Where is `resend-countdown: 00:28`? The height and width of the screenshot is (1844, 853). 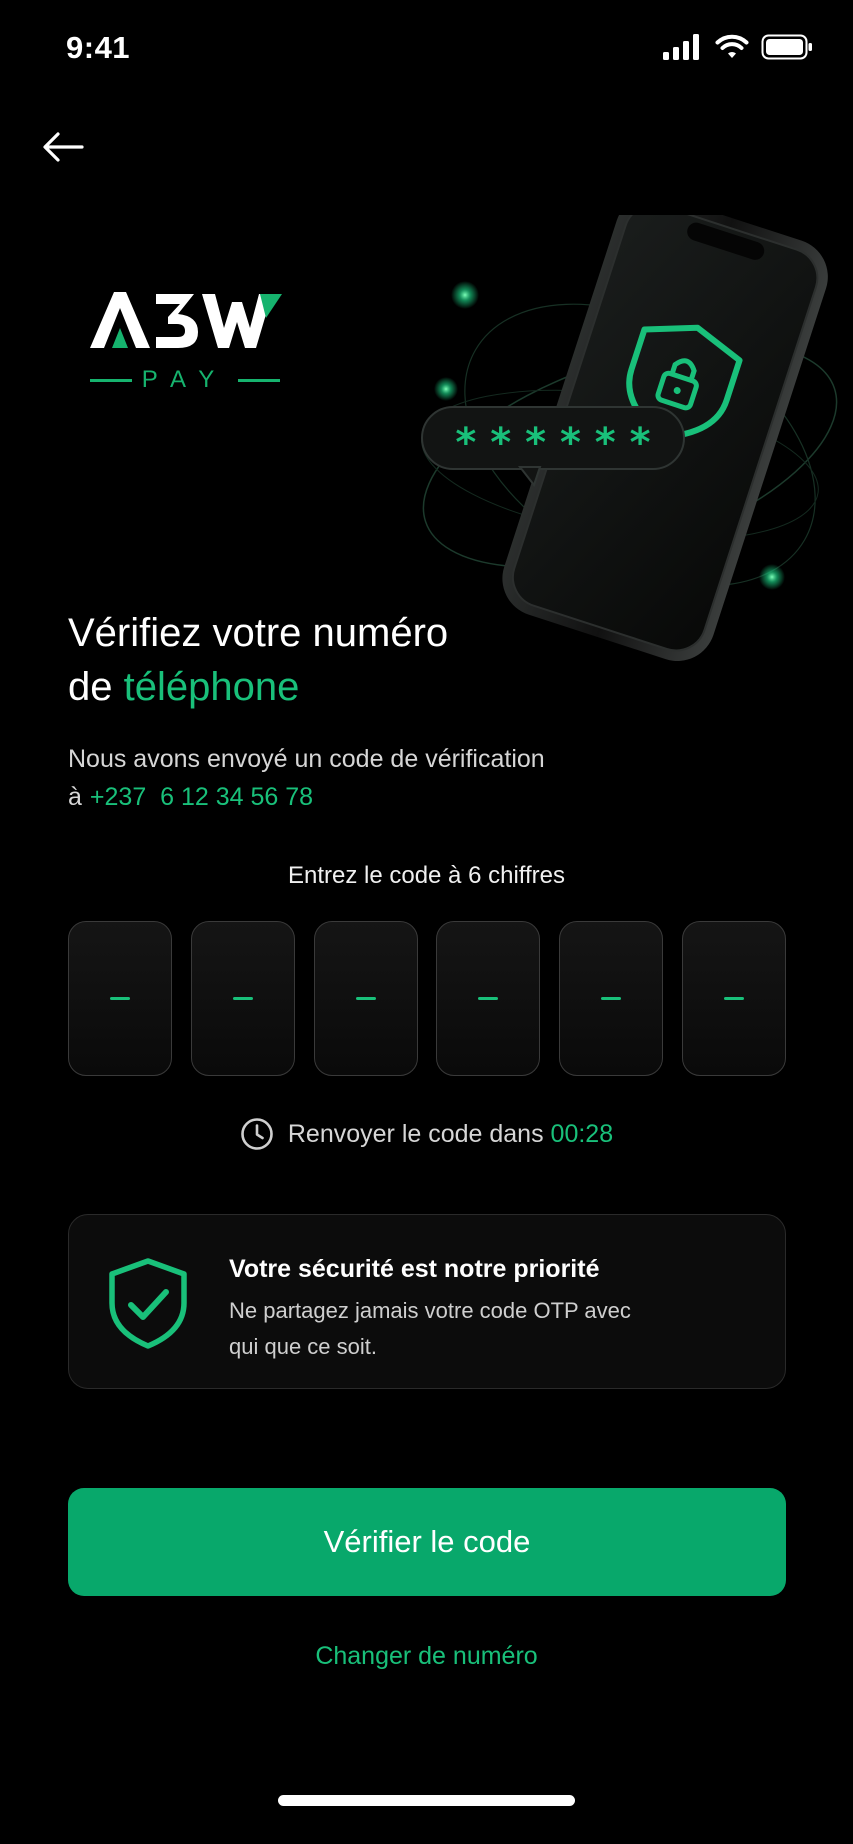
resend-countdown: 00:28 is located at coordinates (582, 1133).